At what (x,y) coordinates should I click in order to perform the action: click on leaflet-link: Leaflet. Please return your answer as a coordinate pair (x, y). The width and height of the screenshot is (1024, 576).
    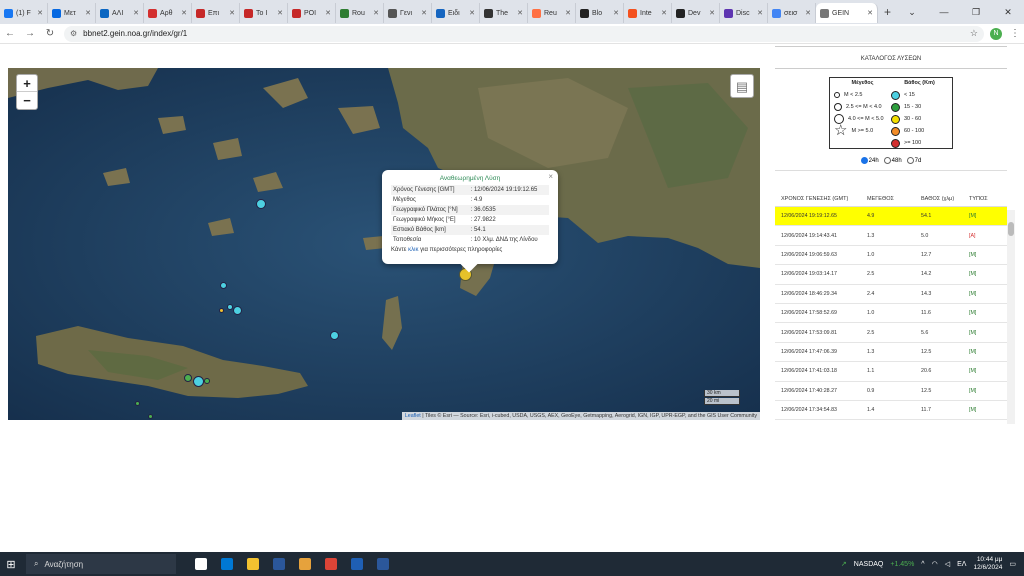
    Looking at the image, I should click on (413, 416).